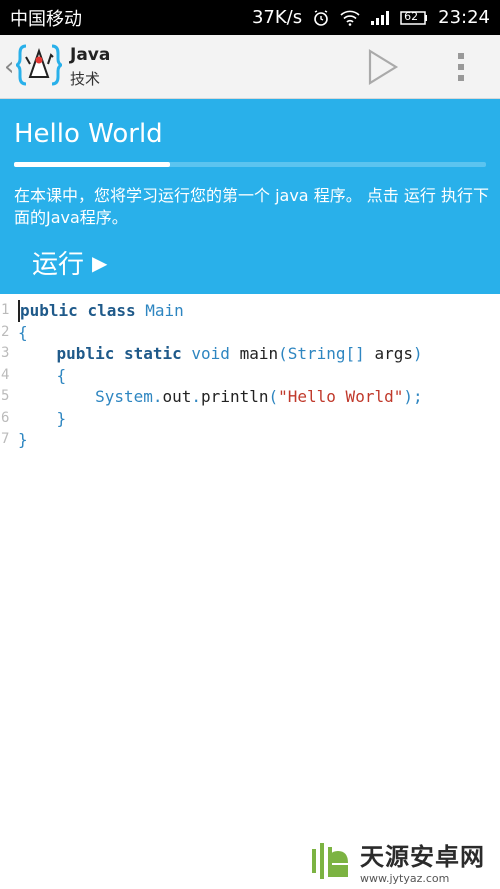 This screenshot has height=889, width=500. What do you see at coordinates (100, 262) in the screenshot?
I see `play-arrow-icon: ▶` at bounding box center [100, 262].